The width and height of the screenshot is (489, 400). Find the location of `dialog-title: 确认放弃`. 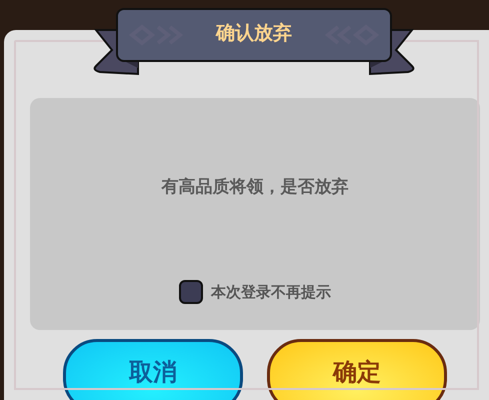

dialog-title: 确认放弃 is located at coordinates (254, 33).